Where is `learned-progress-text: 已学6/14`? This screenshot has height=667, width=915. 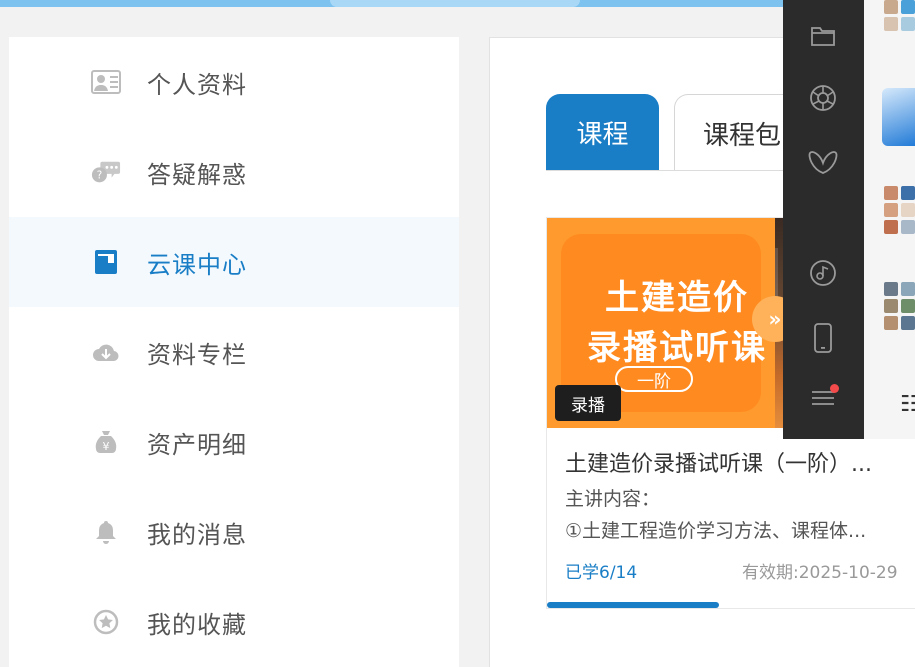 learned-progress-text: 已学6/14 is located at coordinates (601, 573).